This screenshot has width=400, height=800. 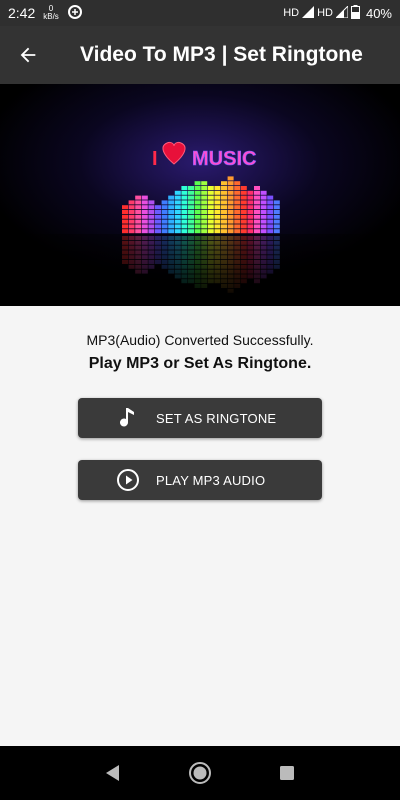 I want to click on app-bar: Video To MP3 | Set Ringtone, so click(x=200, y=55).